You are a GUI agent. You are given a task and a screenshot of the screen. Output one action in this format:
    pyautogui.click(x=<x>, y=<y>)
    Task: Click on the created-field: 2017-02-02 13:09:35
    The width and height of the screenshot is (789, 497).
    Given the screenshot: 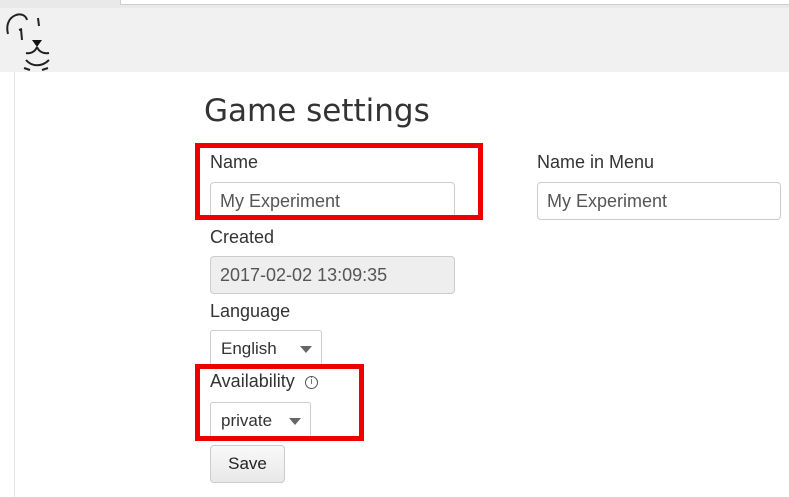 What is the action you would take?
    pyautogui.click(x=332, y=275)
    